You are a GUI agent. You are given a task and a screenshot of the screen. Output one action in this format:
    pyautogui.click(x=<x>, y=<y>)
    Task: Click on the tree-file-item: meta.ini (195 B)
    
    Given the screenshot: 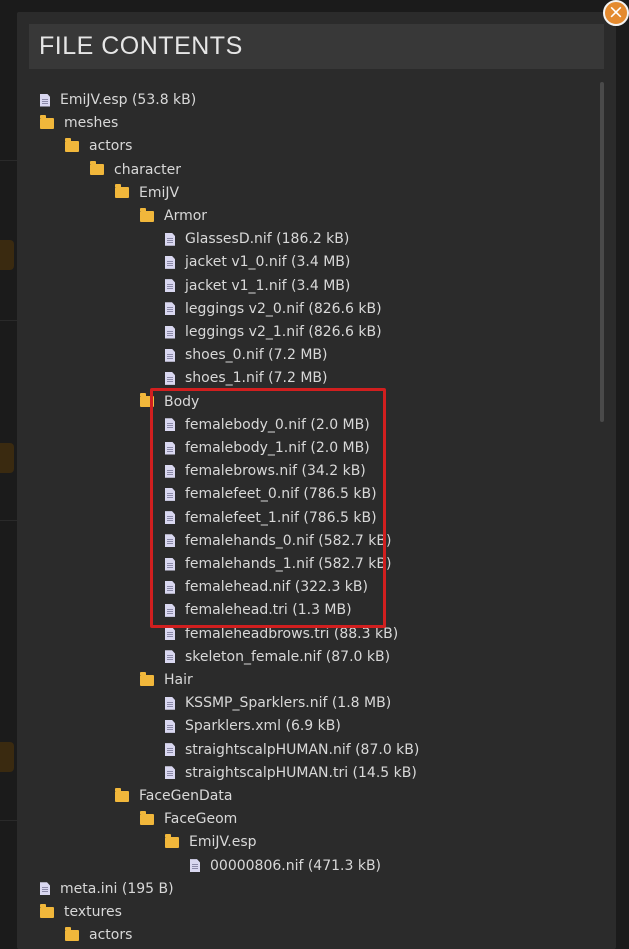 What is the action you would take?
    pyautogui.click(x=107, y=889)
    